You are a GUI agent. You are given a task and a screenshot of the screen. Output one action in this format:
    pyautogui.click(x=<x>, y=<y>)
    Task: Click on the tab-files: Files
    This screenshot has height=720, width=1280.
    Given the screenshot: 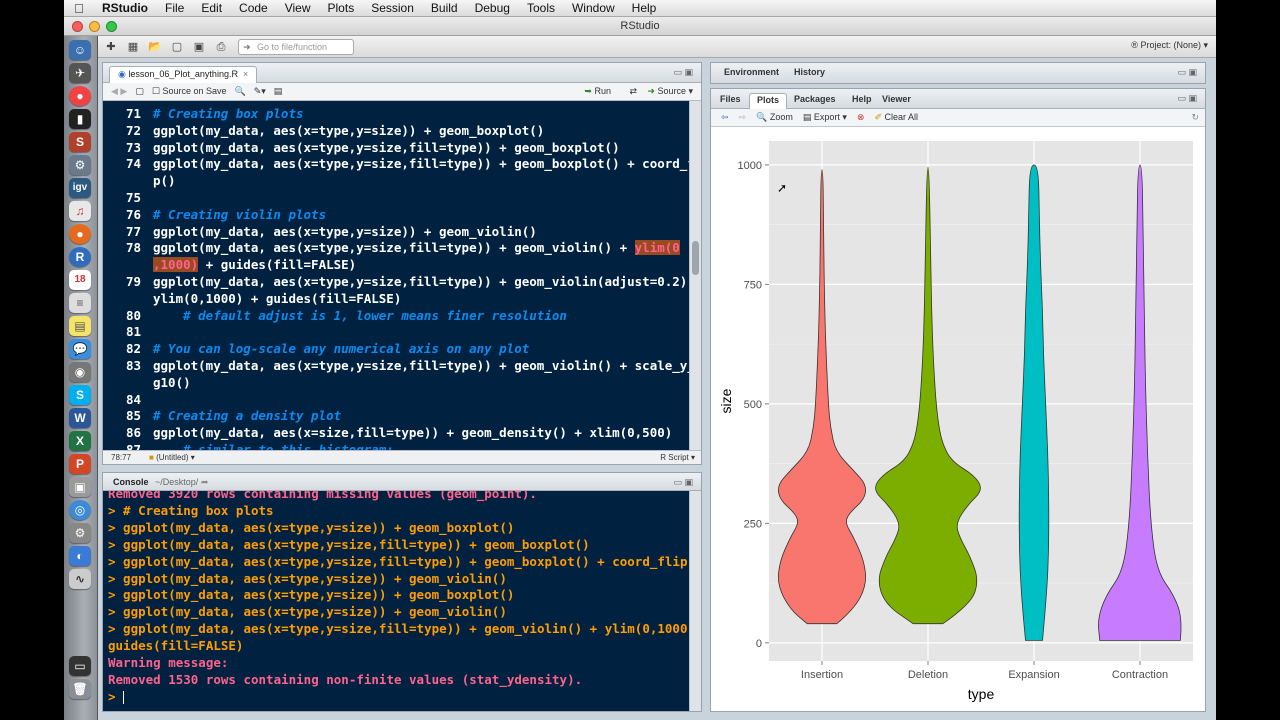 What is the action you would take?
    pyautogui.click(x=730, y=101)
    